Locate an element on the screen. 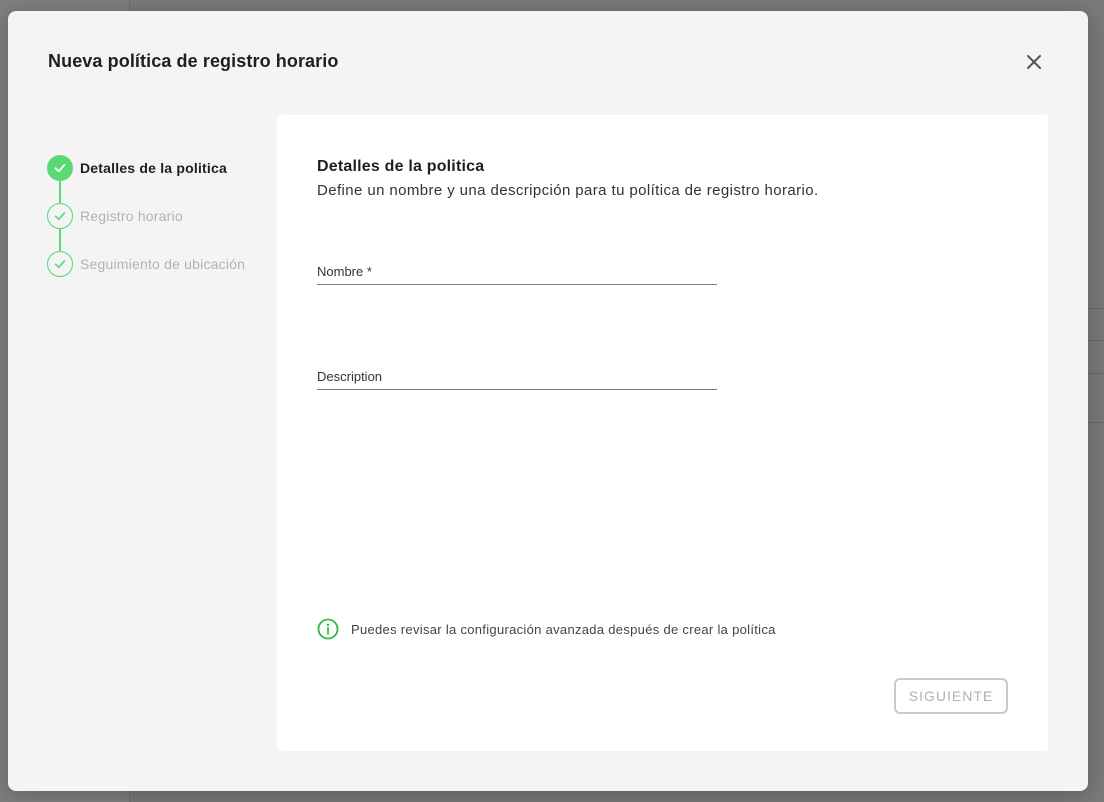 This screenshot has height=802, width=1104. section-title: Detalles de la politica is located at coordinates (401, 166).